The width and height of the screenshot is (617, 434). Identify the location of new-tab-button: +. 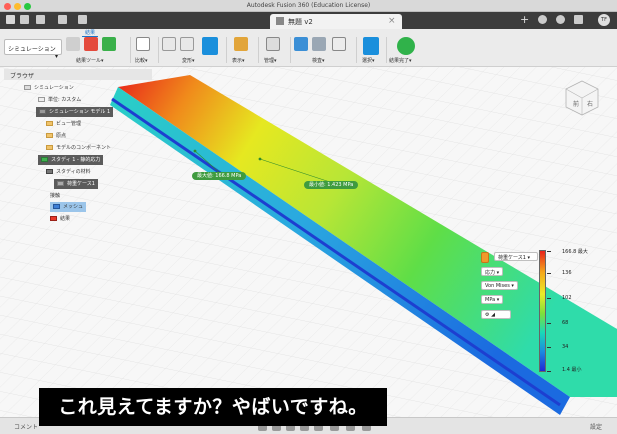
(524, 19).